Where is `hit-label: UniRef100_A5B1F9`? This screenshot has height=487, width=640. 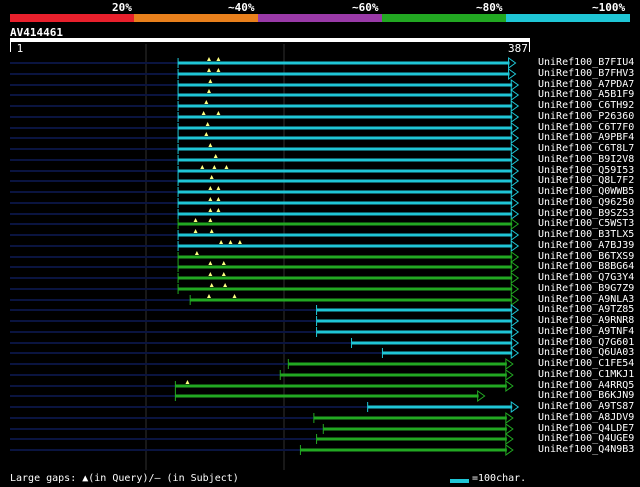 hit-label: UniRef100_A5B1F9 is located at coordinates (586, 94).